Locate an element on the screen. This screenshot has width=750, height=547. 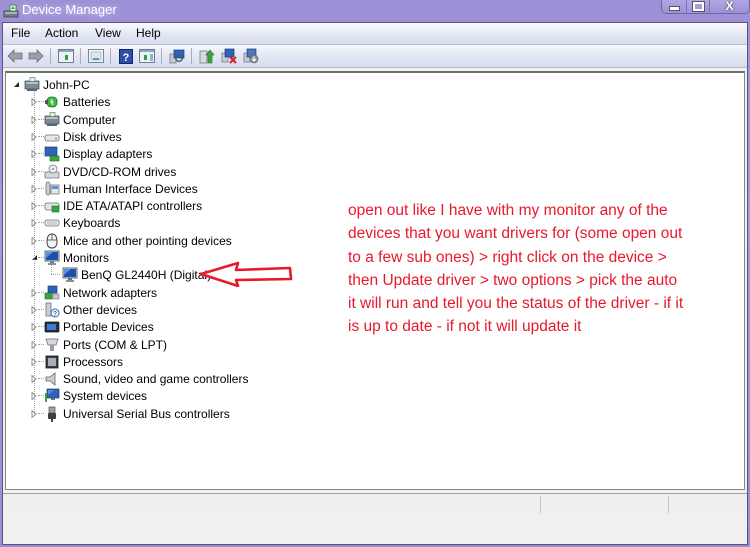
tree-node-label: Universal Serial Bus controllers is located at coordinates (146, 413).